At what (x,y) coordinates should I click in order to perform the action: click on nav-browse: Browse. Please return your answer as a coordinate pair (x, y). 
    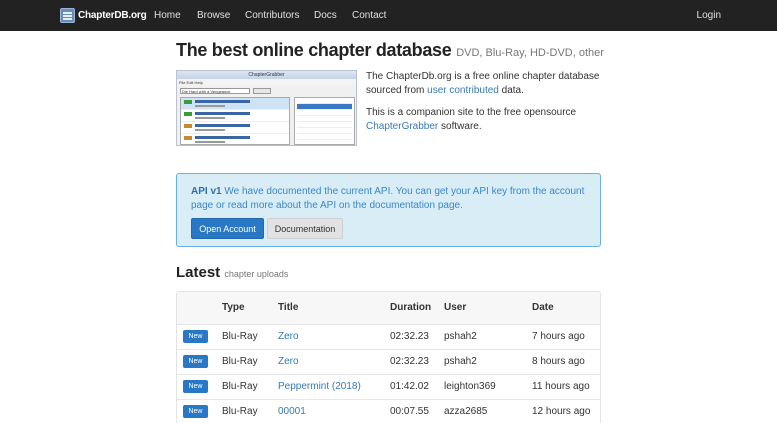
    Looking at the image, I should click on (213, 15).